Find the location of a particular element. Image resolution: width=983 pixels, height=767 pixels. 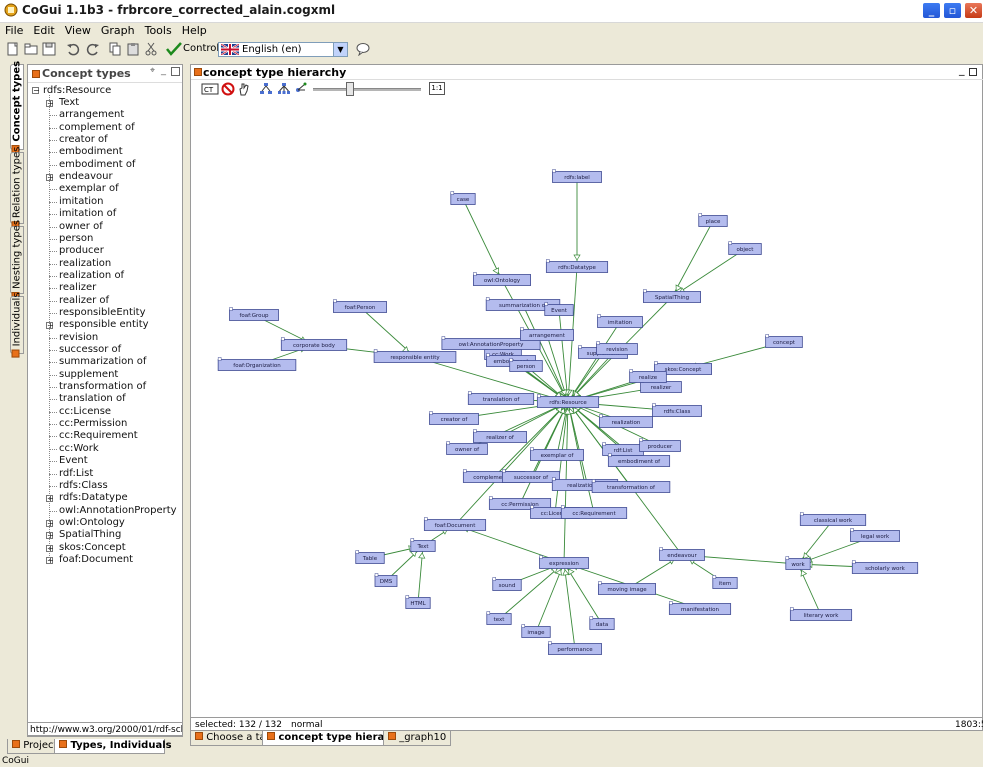

open-icon is located at coordinates (31, 49).